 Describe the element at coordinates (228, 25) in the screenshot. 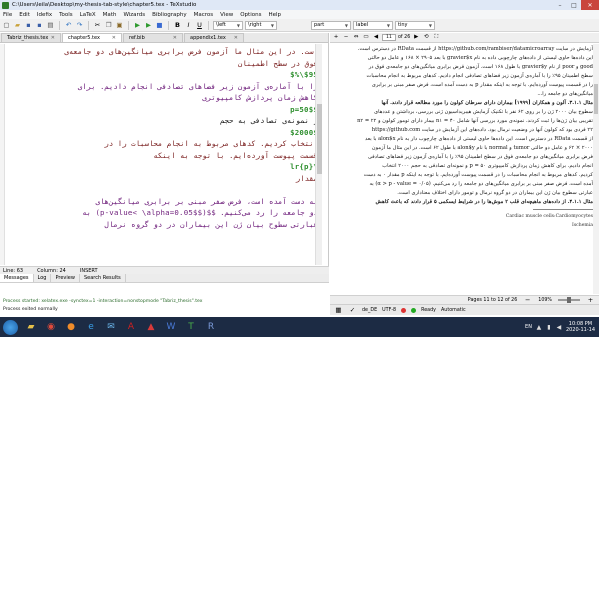

I see `left-delimiter-select: \left ▼` at that location.